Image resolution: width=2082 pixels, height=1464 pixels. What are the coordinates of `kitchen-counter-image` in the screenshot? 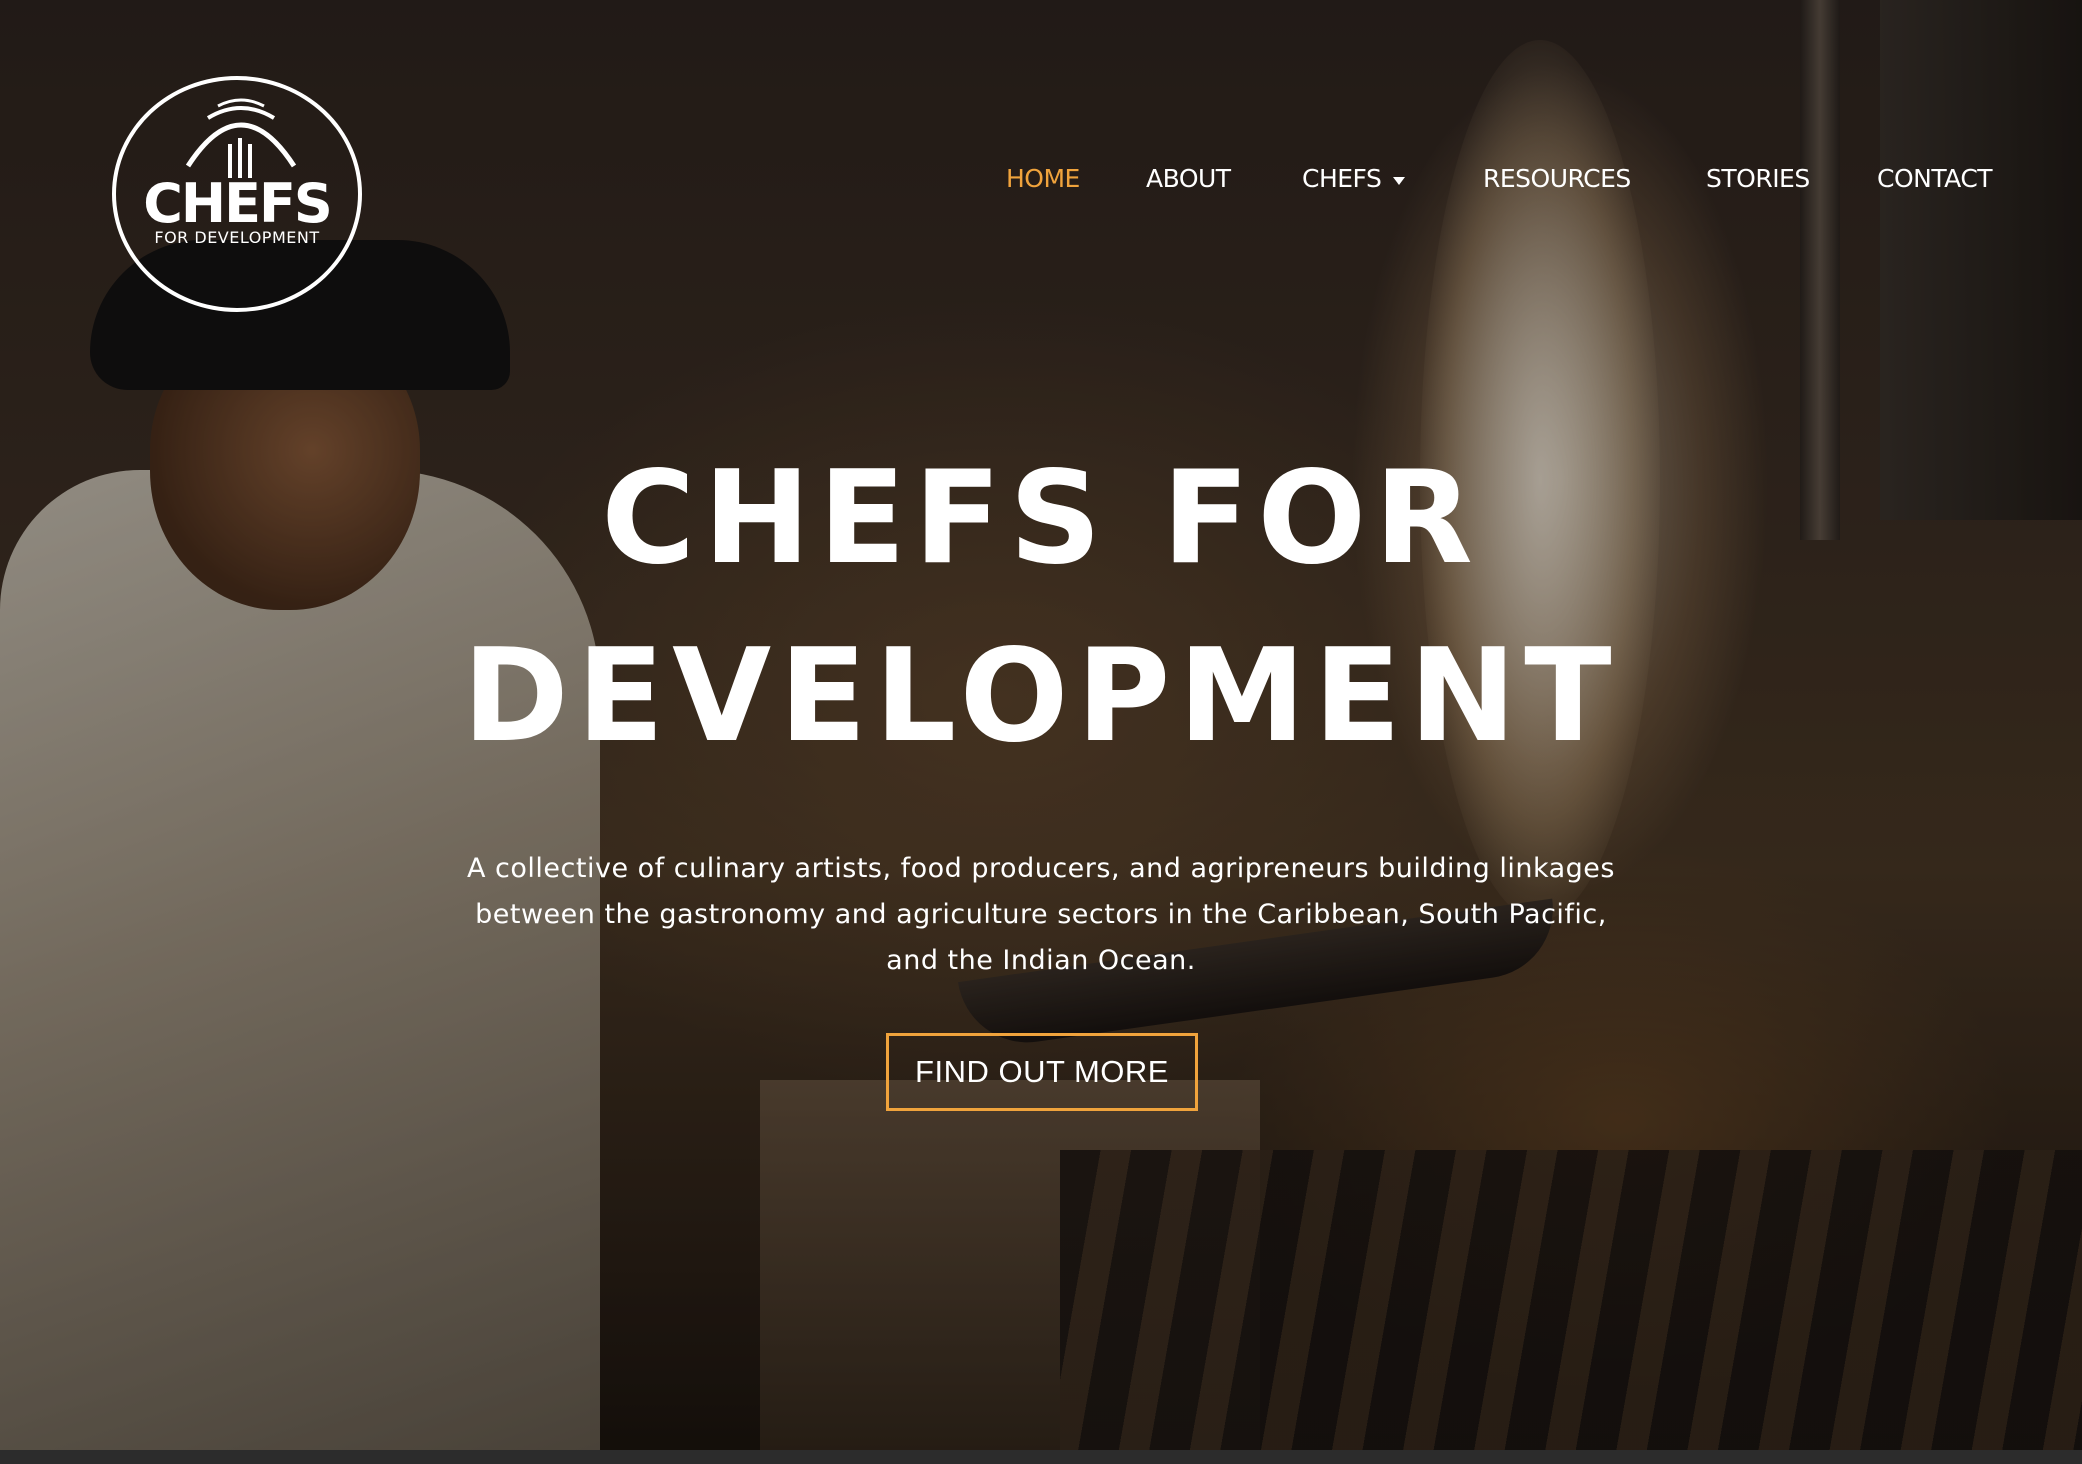 It's located at (1010, 1265).